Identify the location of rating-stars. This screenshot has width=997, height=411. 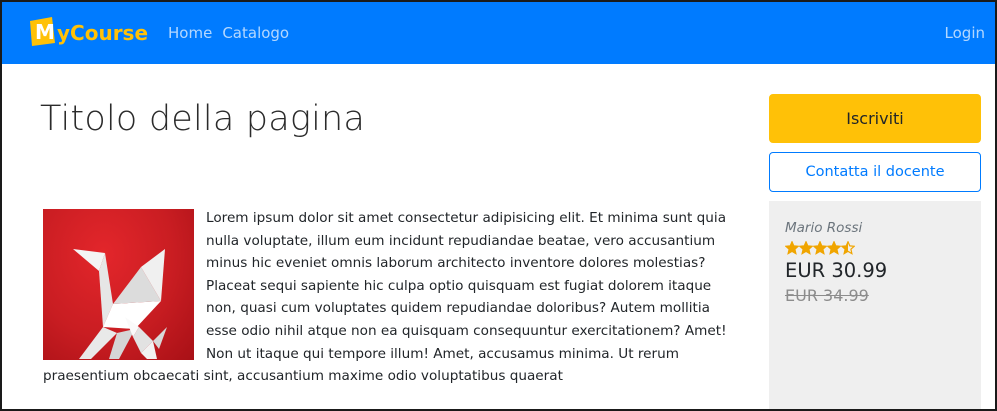
(875, 248).